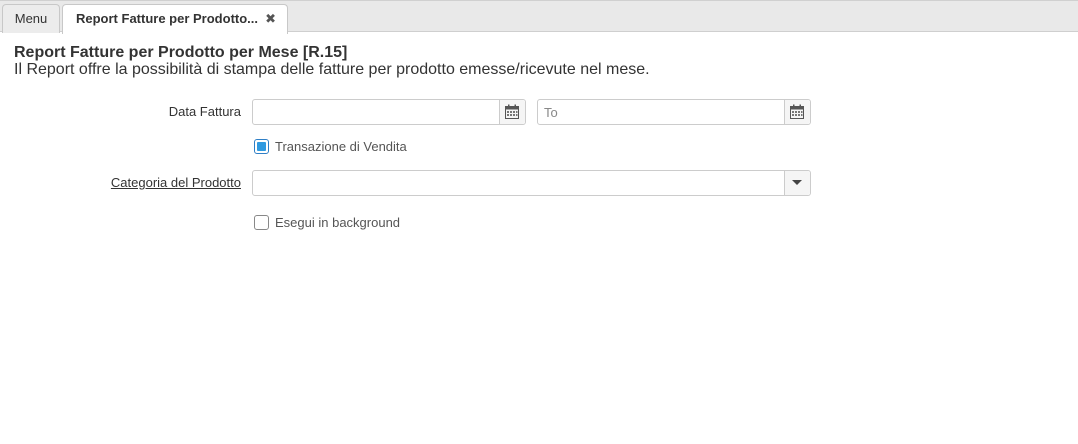 The image size is (1078, 444). I want to click on data-fattura-to-field, so click(674, 112).